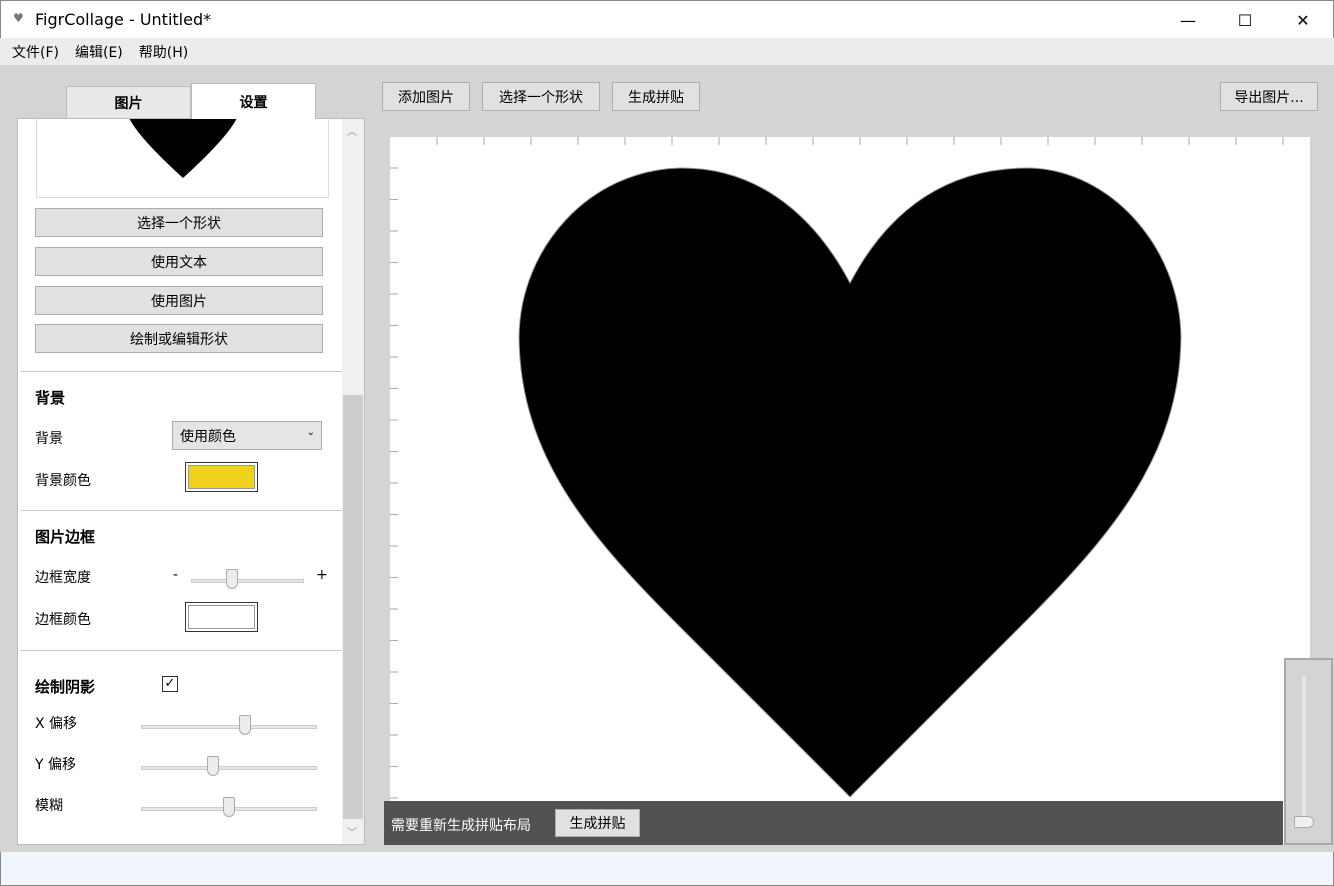  What do you see at coordinates (1303, 20) in the screenshot?
I see `close-button: ✕` at bounding box center [1303, 20].